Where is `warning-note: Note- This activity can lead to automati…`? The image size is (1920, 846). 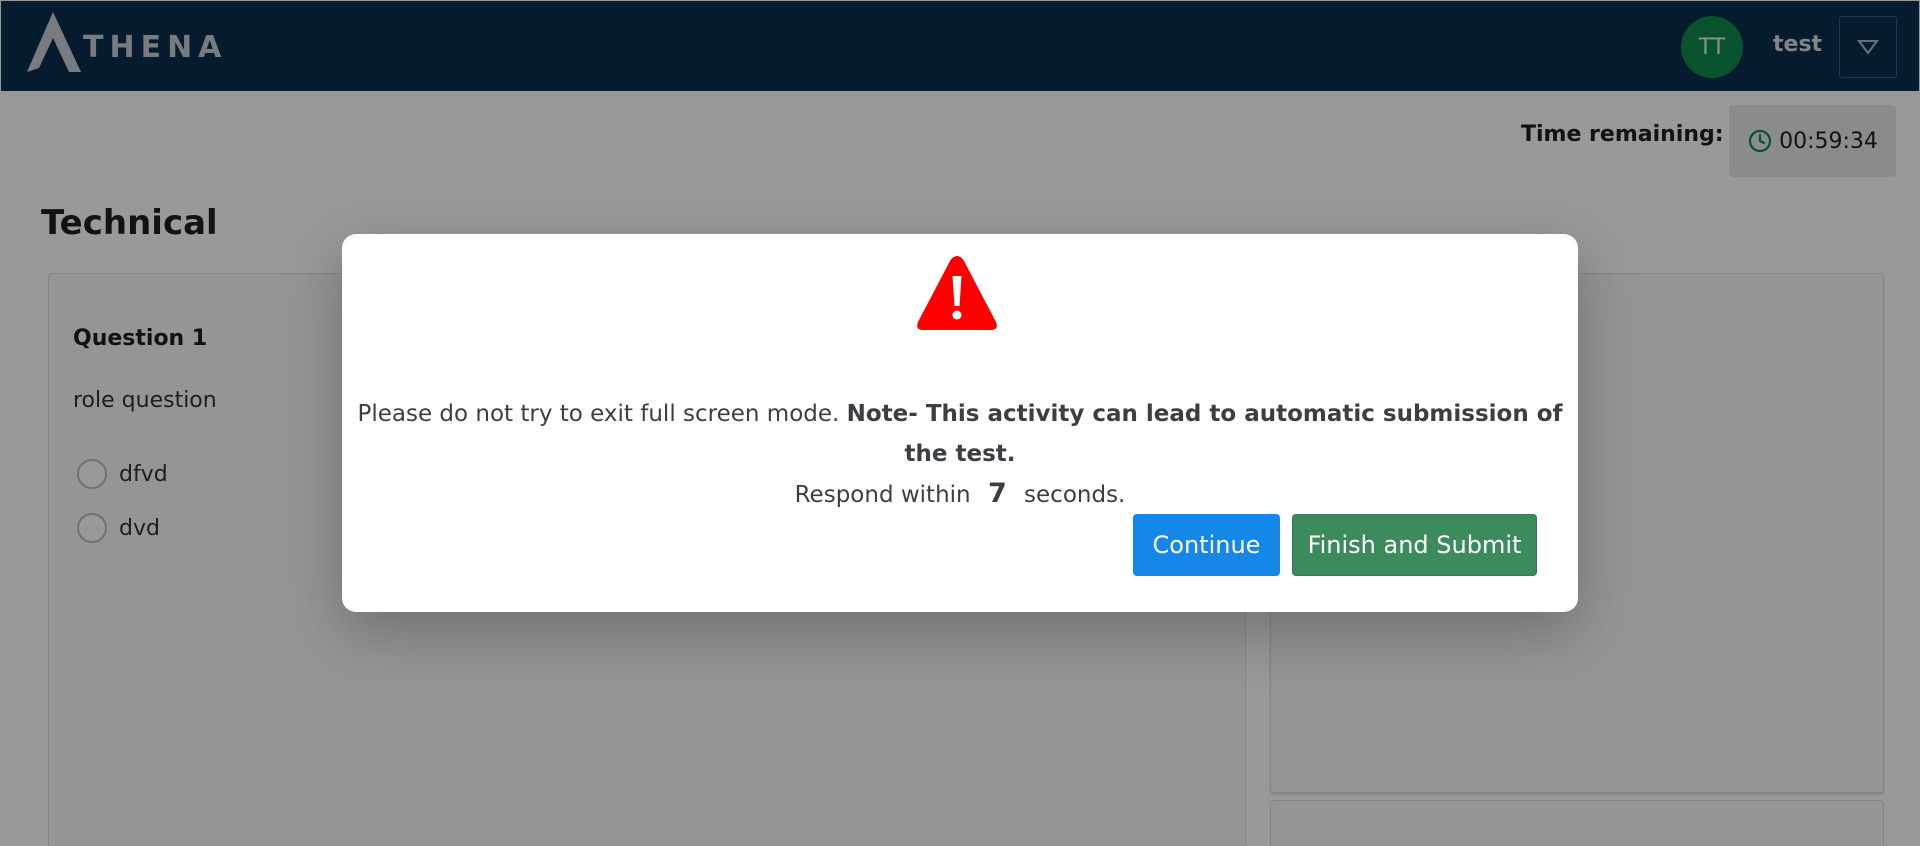 warning-note: Note- This activity can lead to automati… is located at coordinates (1204, 434).